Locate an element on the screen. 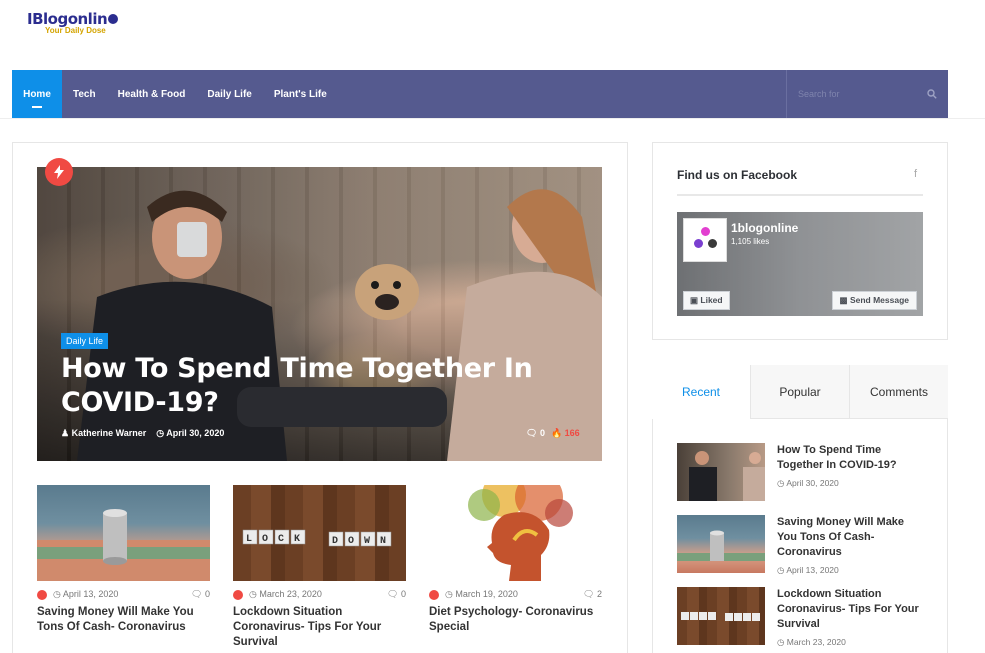 The height and width of the screenshot is (653, 985). category-tag: Daily Life is located at coordinates (85, 341).